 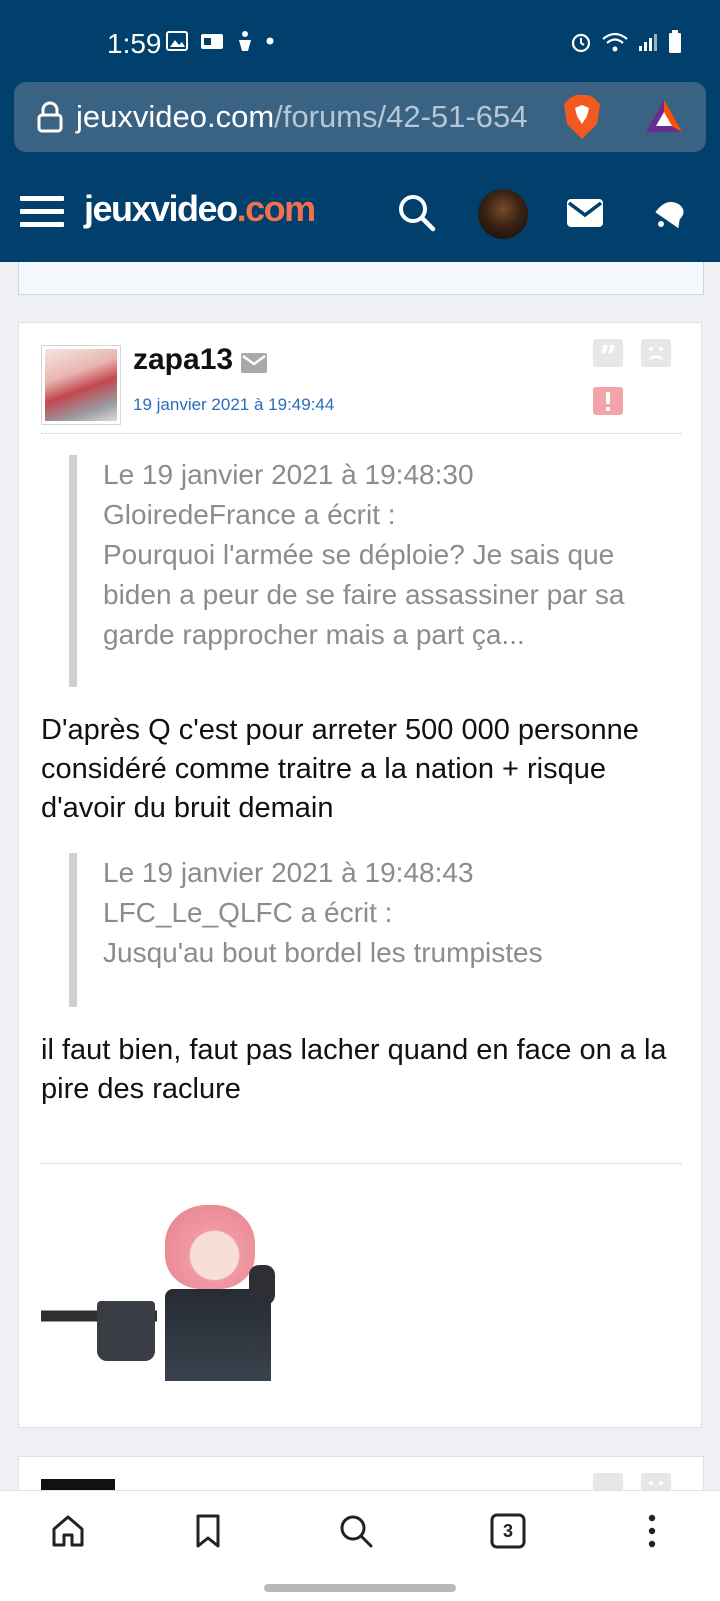 What do you see at coordinates (615, 42) in the screenshot?
I see `wifi-icon` at bounding box center [615, 42].